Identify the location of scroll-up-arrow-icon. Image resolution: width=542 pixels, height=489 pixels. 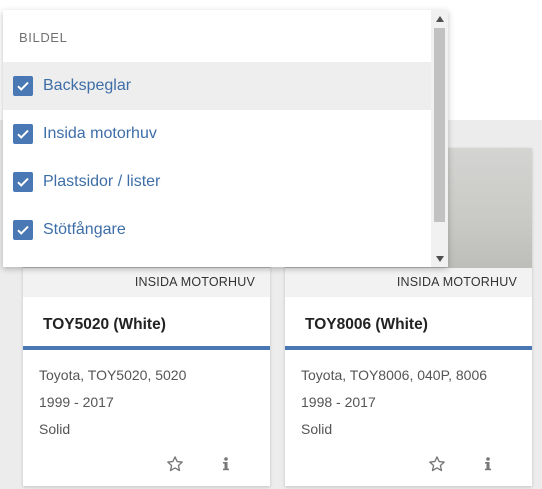
(439, 18).